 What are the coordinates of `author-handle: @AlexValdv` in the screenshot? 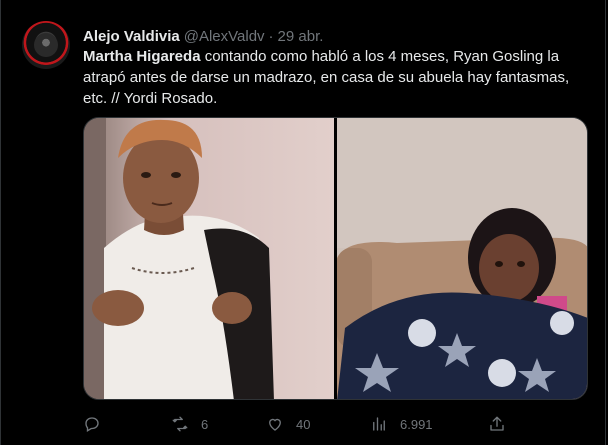 It's located at (224, 36).